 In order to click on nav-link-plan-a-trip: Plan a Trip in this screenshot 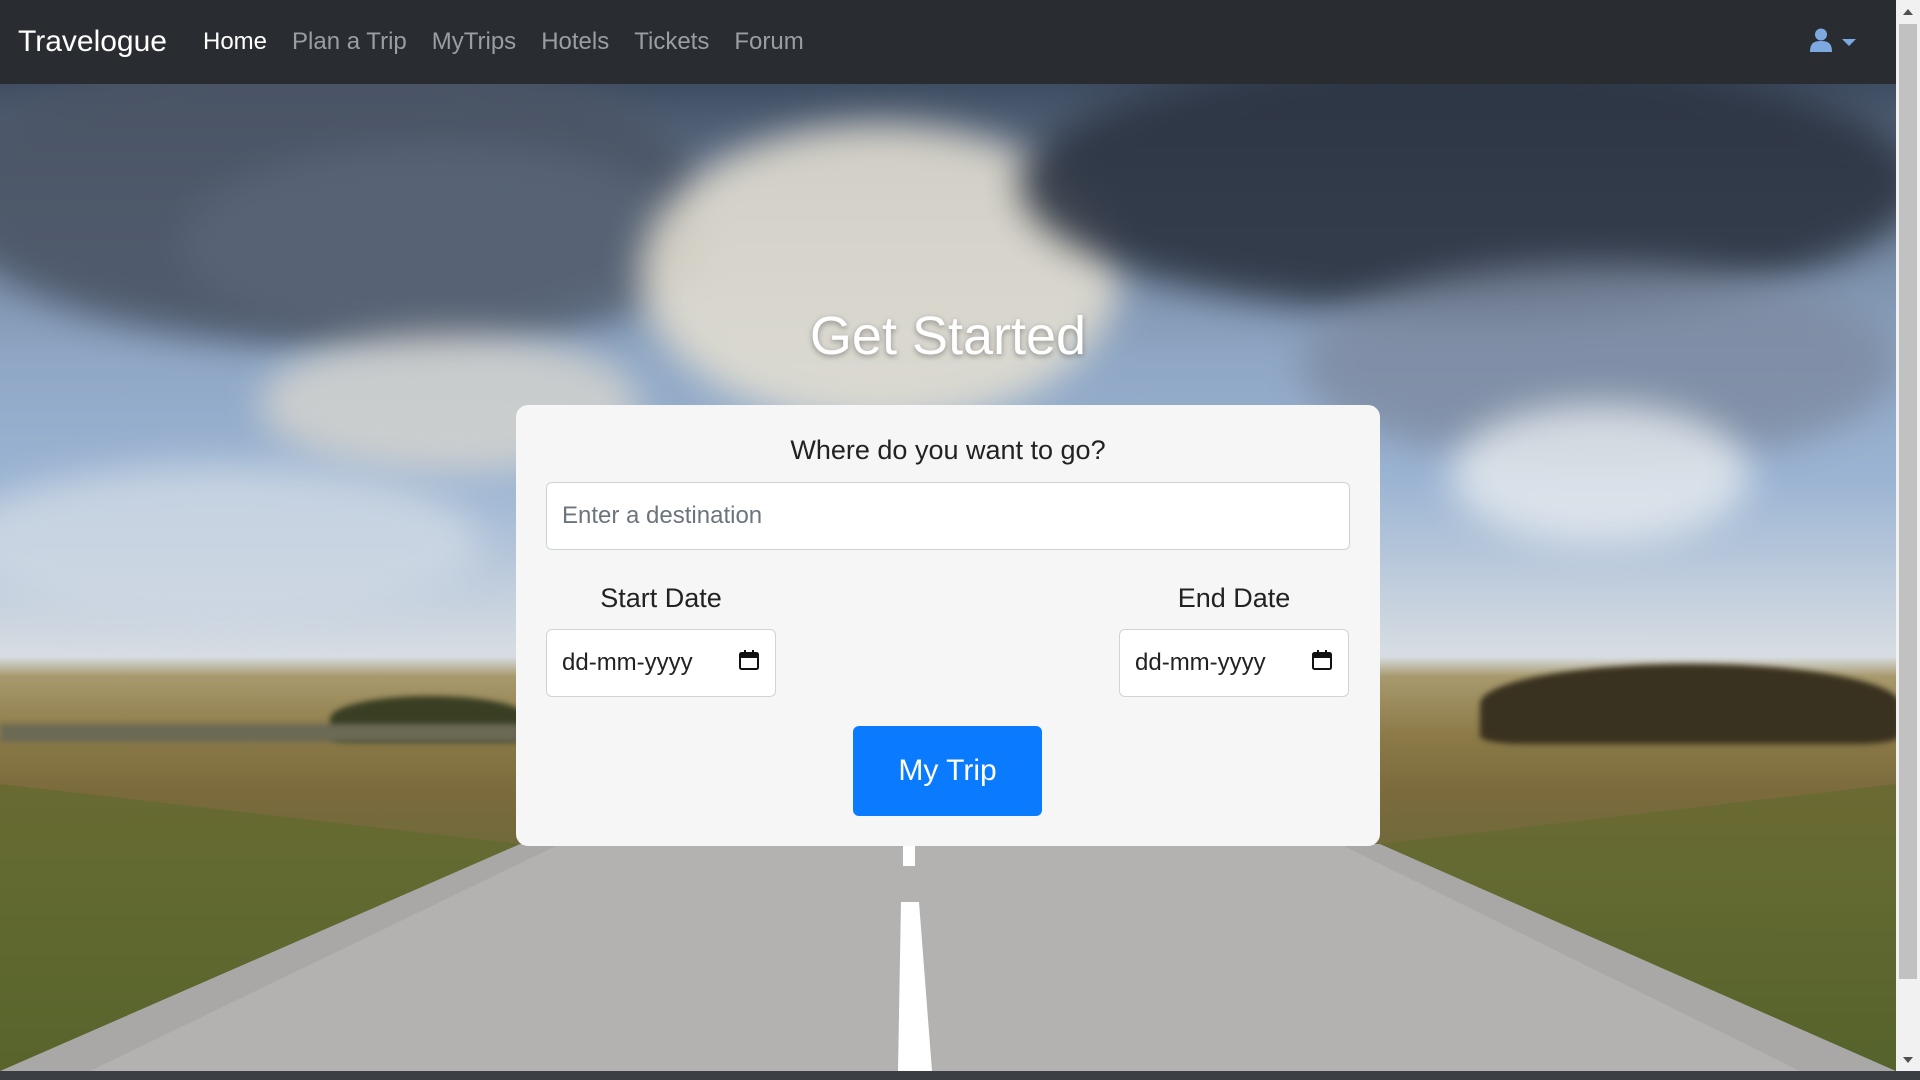, I will do `click(349, 42)`.